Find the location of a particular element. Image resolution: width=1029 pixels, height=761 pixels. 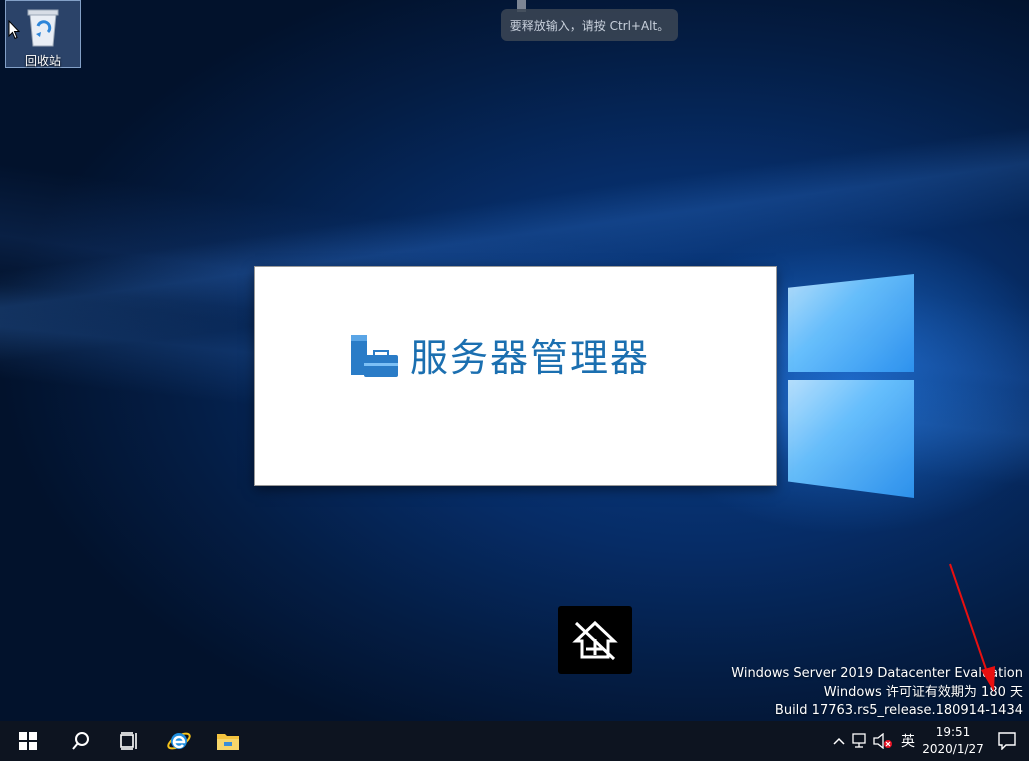

chevron-up-icon is located at coordinates (839, 741).